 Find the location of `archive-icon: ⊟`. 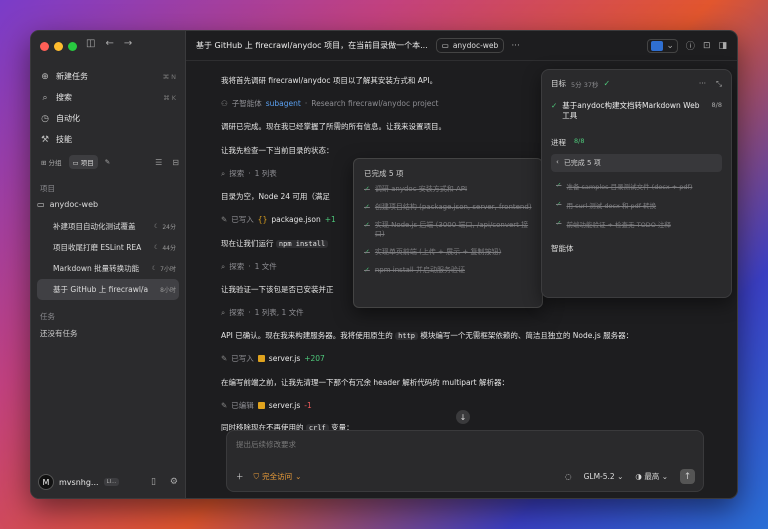

archive-icon: ⊟ is located at coordinates (175, 162).